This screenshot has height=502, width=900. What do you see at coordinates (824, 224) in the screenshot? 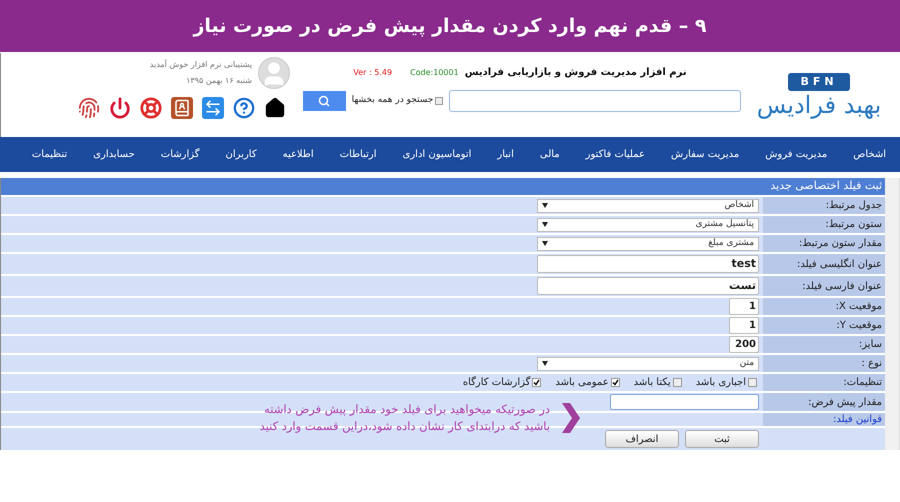
I see `field-label: ستون مرتبط:` at bounding box center [824, 224].